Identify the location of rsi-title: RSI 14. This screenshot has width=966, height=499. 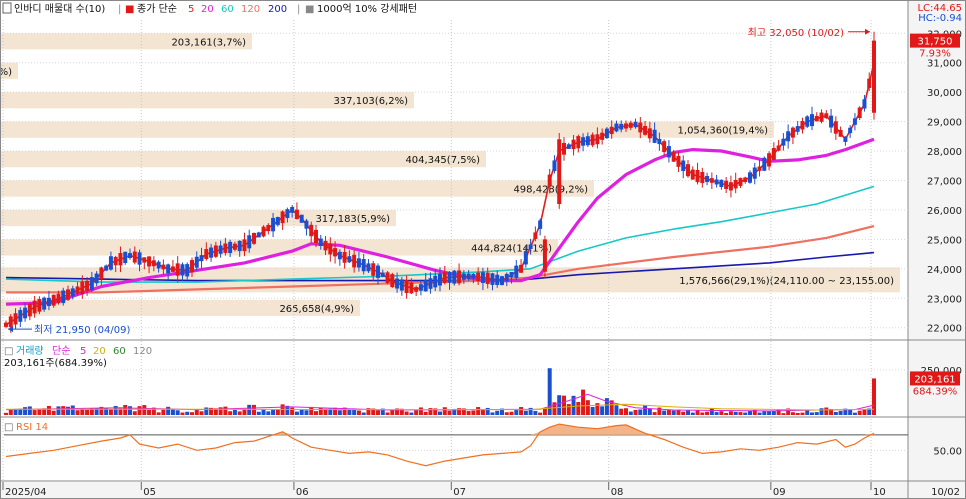
(32, 427).